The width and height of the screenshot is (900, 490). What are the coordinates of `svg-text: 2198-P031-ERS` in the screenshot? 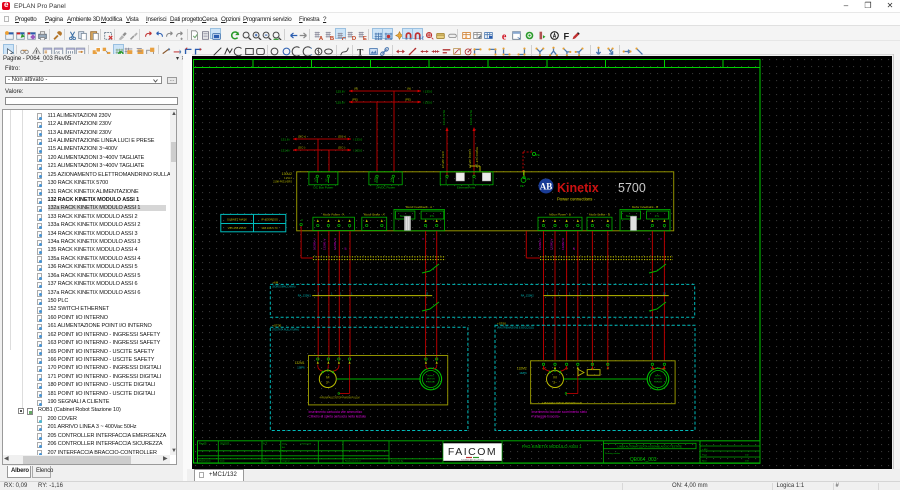 It's located at (282, 182).